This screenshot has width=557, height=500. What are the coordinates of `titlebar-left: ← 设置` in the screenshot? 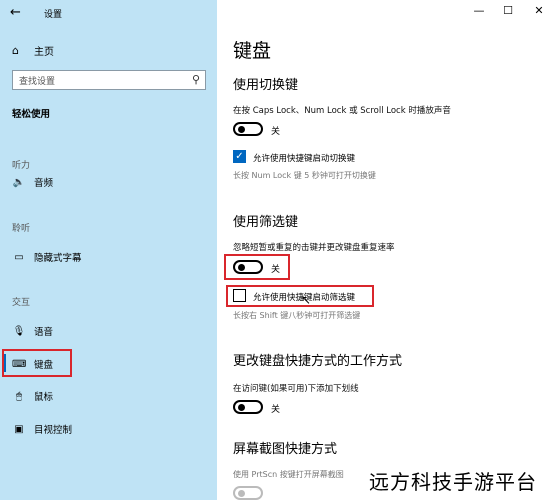 It's located at (108, 13).